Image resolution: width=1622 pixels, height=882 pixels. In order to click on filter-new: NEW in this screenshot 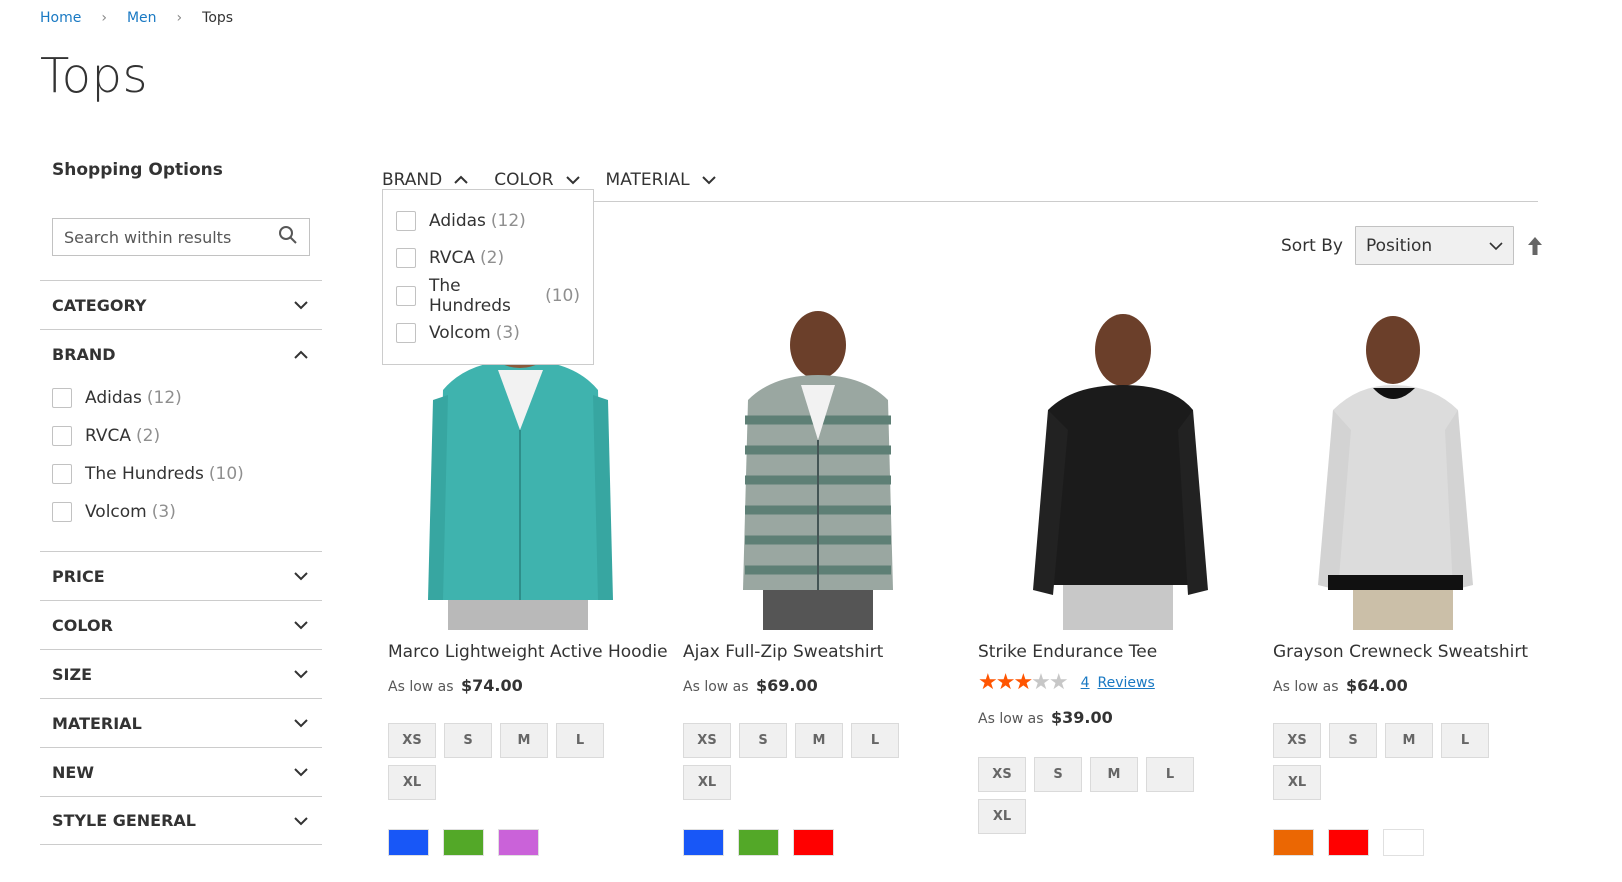, I will do `click(181, 771)`.